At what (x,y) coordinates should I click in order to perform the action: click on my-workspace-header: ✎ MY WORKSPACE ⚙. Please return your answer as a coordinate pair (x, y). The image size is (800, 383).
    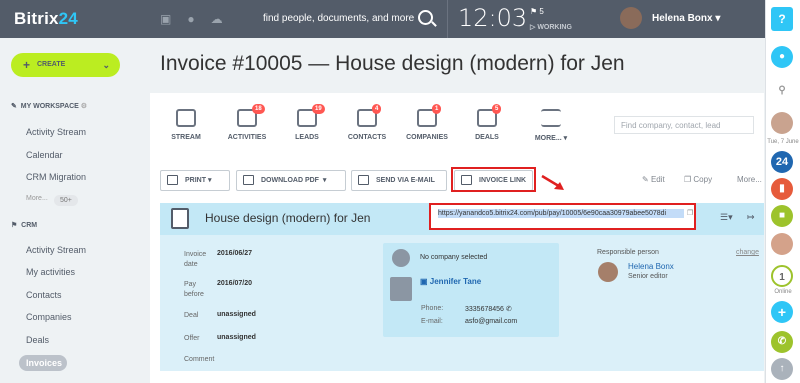
    Looking at the image, I should click on (49, 106).